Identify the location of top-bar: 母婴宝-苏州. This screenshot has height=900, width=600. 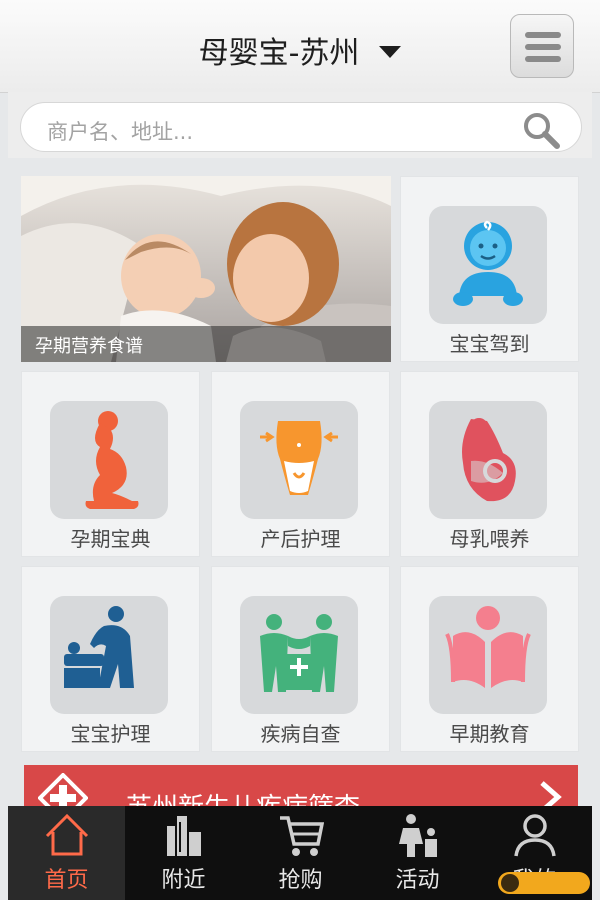
(300, 46).